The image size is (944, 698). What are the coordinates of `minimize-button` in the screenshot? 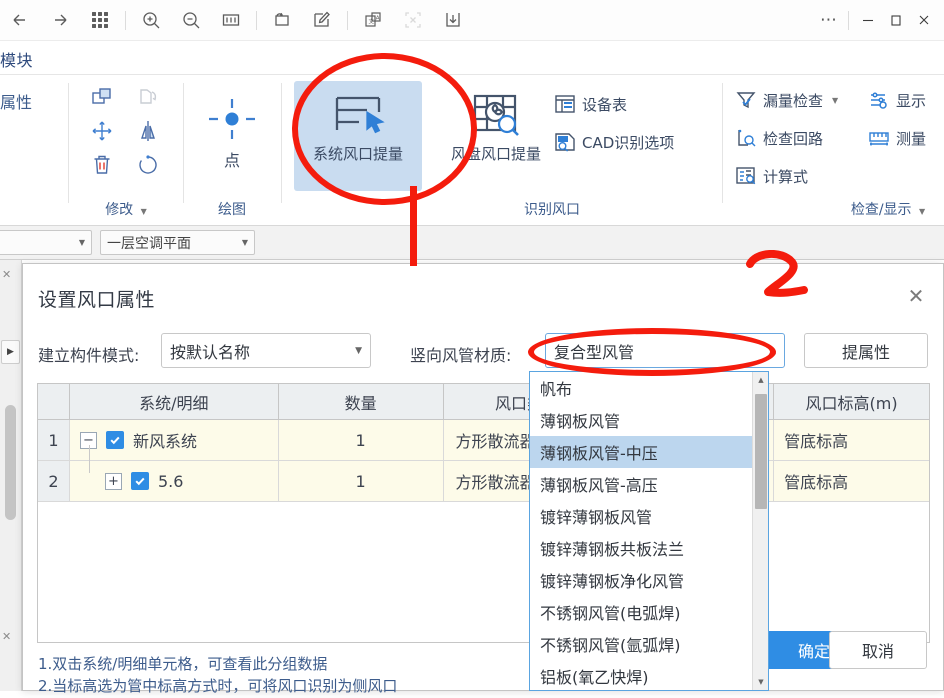 It's located at (868, 20).